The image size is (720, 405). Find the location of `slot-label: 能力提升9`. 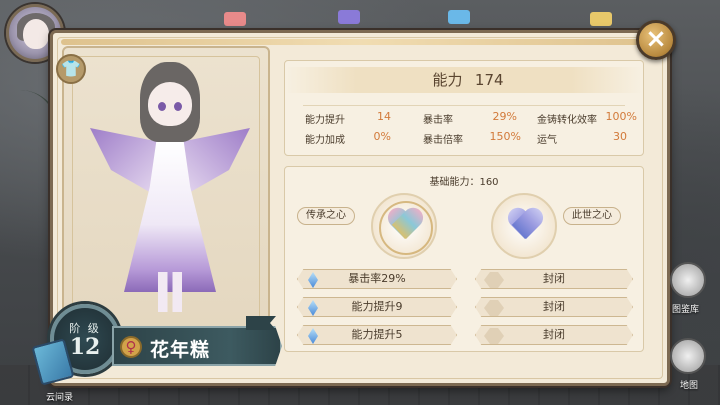

slot-label: 能力提升9 is located at coordinates (377, 306).